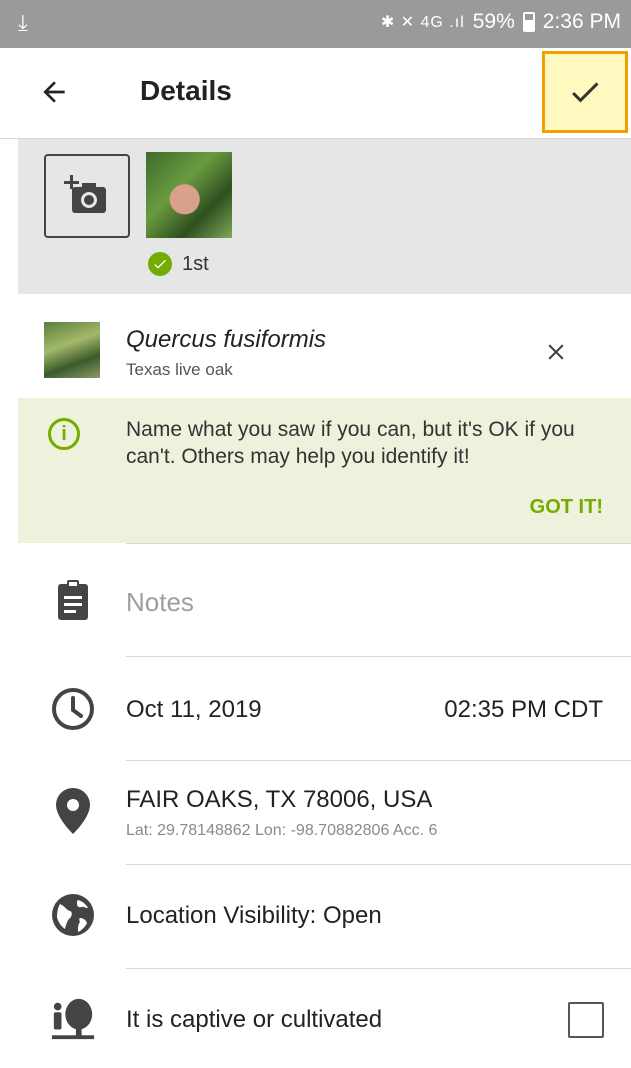 Image resolution: width=631 pixels, height=1068 pixels. I want to click on app-bar: Details, so click(315, 93).